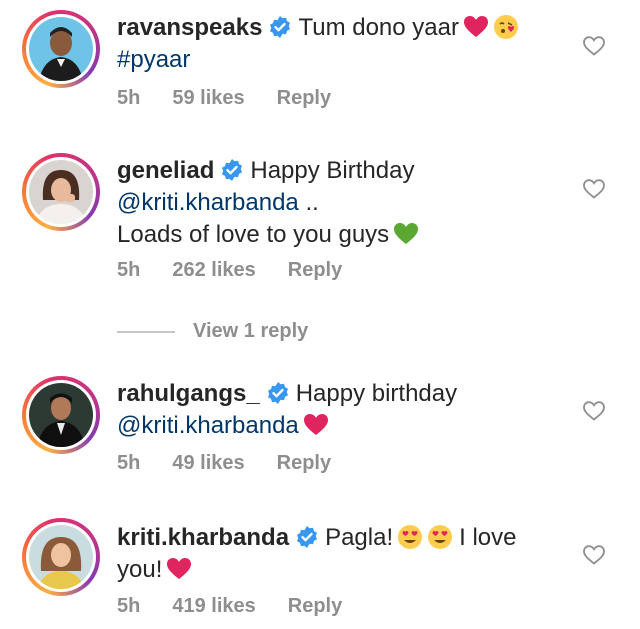 The width and height of the screenshot is (640, 629). Describe the element at coordinates (332, 170) in the screenshot. I see `comment-text: Happy Birthday` at that location.